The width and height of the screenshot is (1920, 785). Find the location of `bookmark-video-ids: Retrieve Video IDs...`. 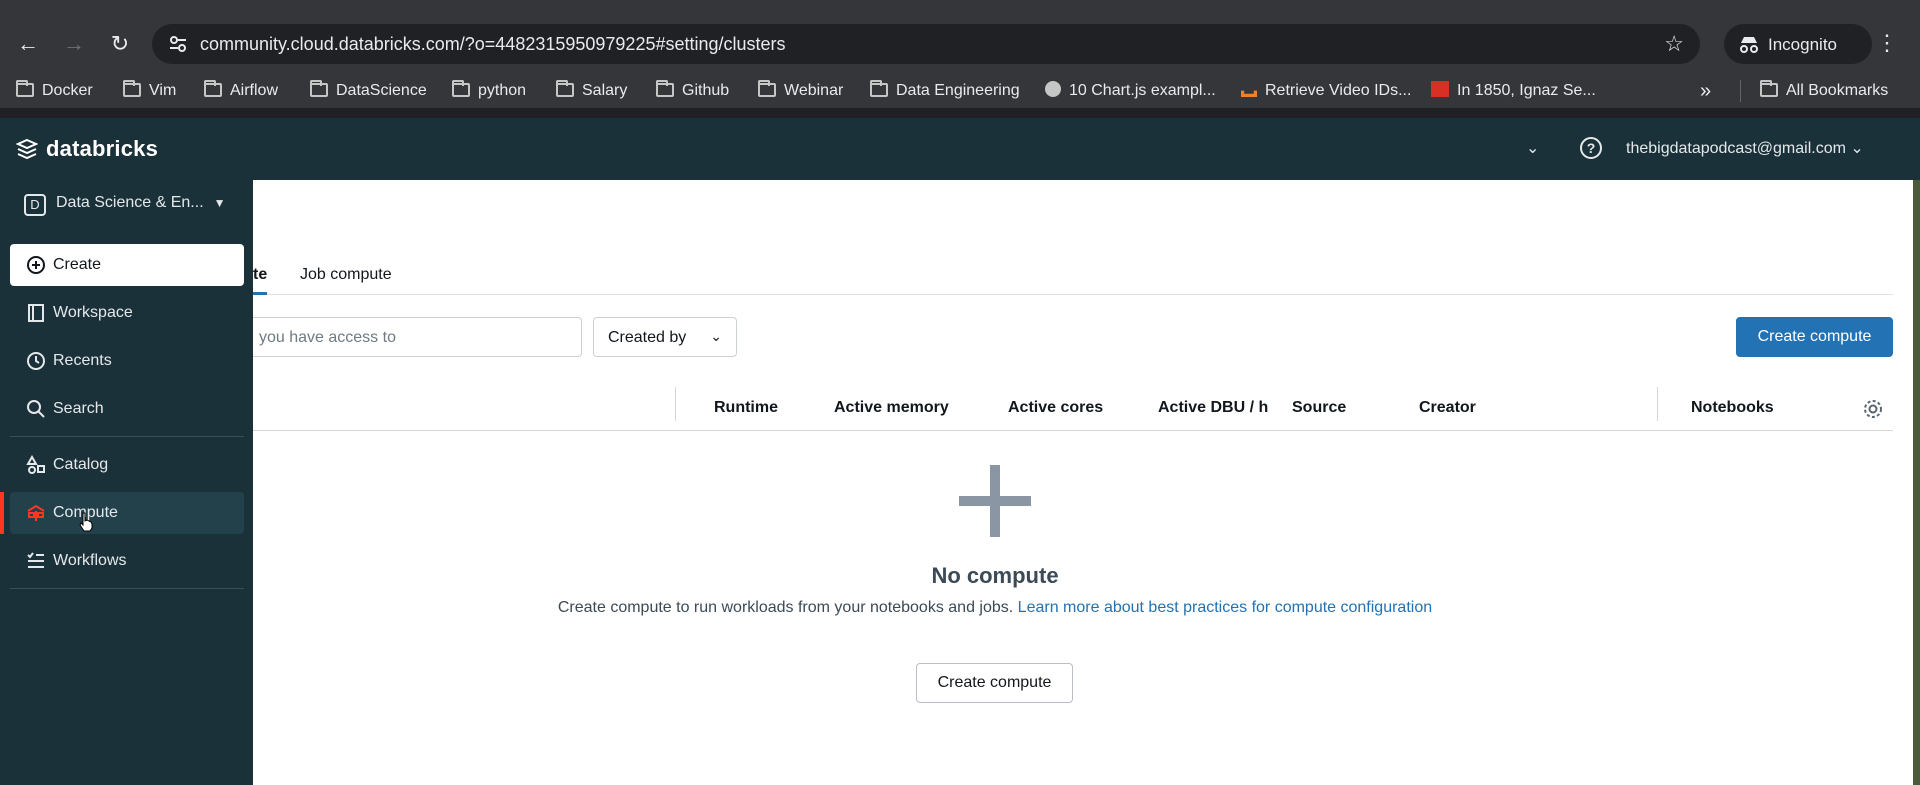

bookmark-video-ids: Retrieve Video IDs... is located at coordinates (1326, 91).